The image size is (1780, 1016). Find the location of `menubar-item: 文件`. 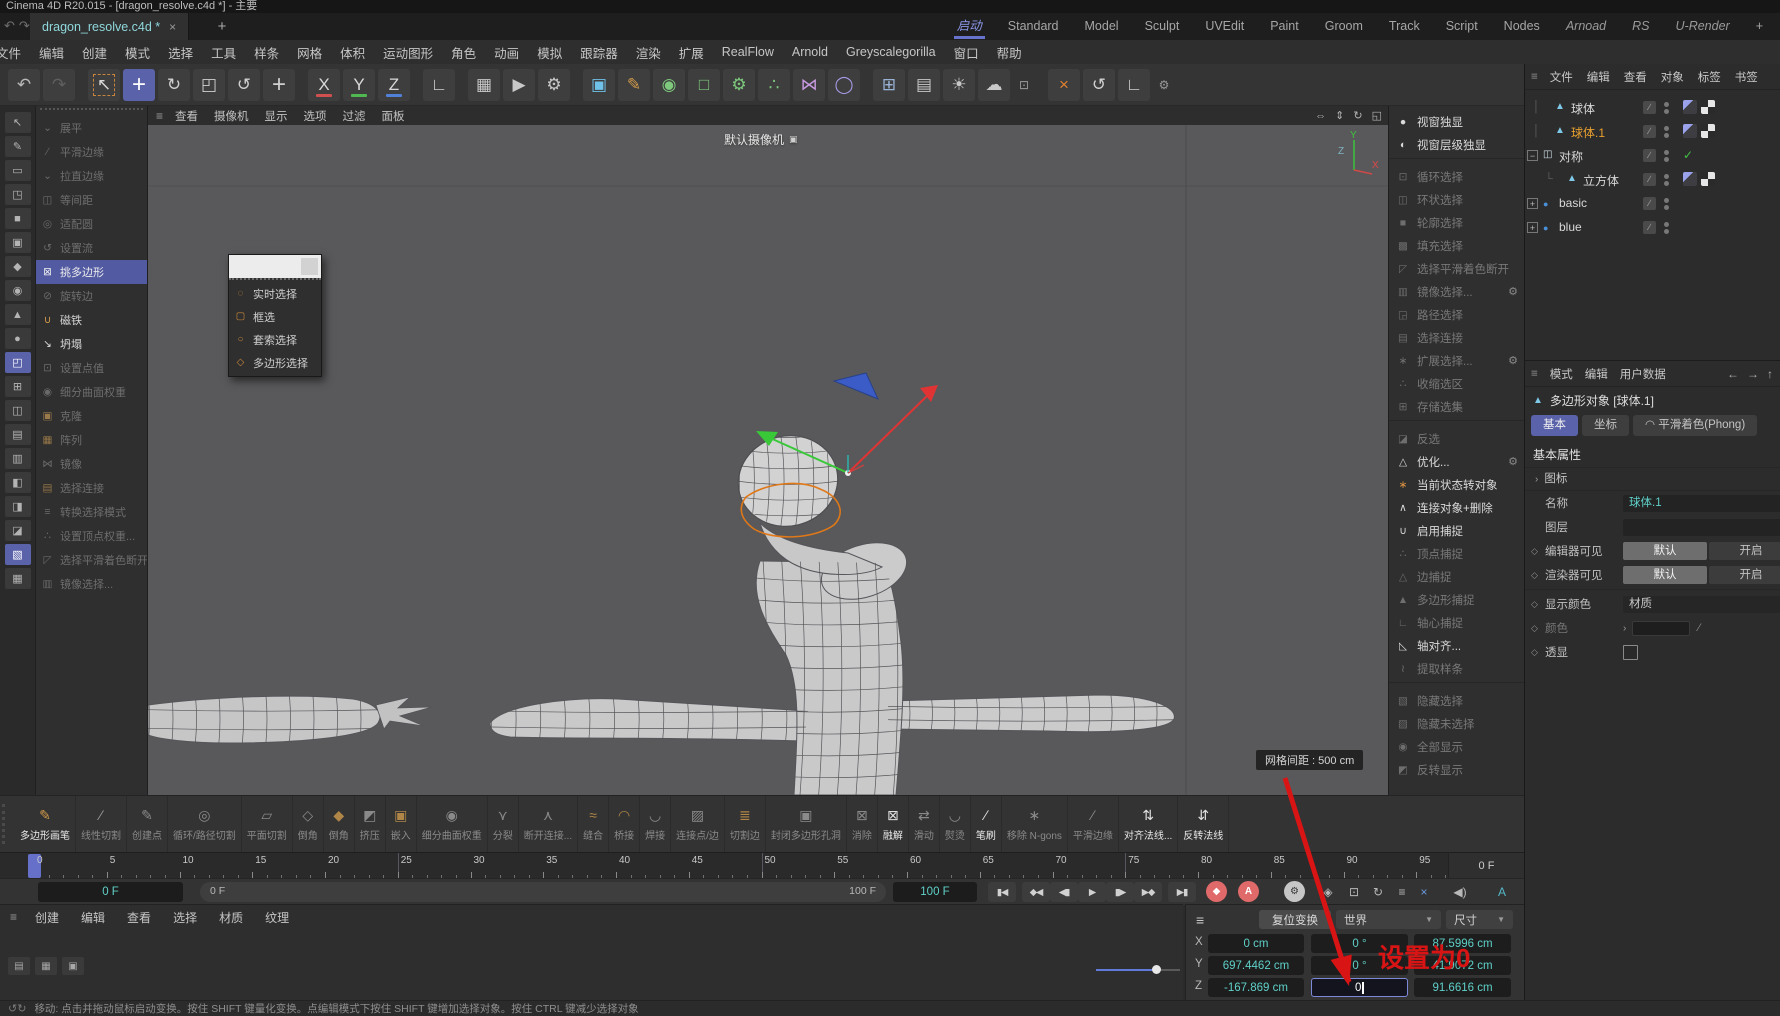

menubar-item: 文件 is located at coordinates (15, 52).